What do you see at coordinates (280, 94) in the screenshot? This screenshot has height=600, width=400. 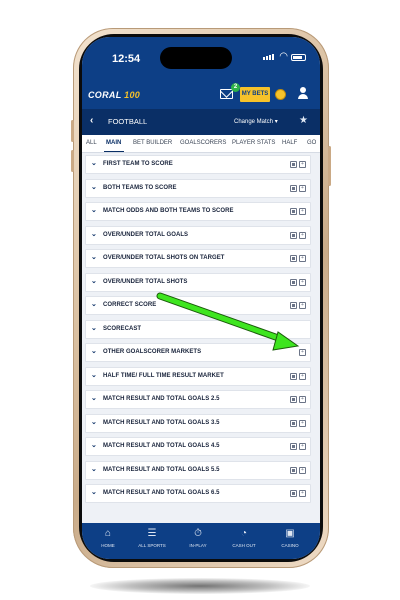 I see `coin-icon` at bounding box center [280, 94].